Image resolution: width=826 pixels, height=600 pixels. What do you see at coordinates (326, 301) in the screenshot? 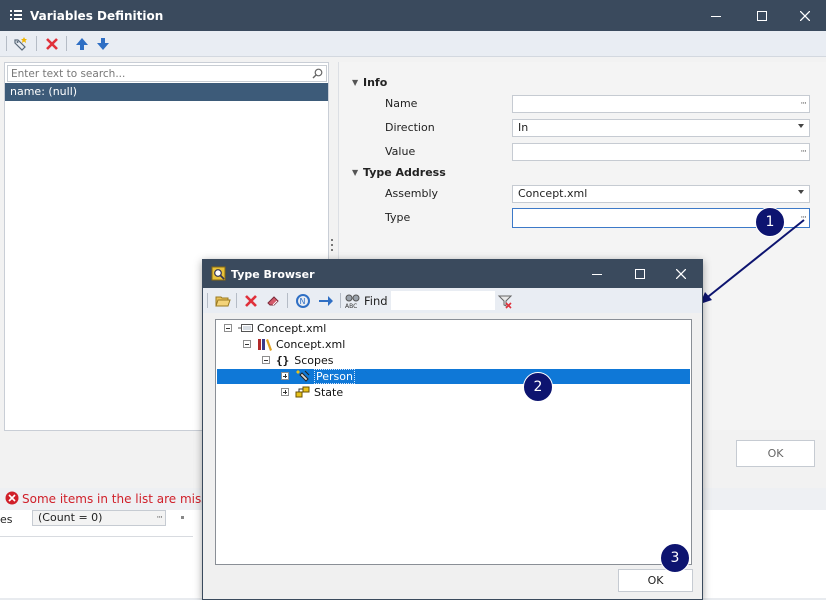
I see `go-button` at bounding box center [326, 301].